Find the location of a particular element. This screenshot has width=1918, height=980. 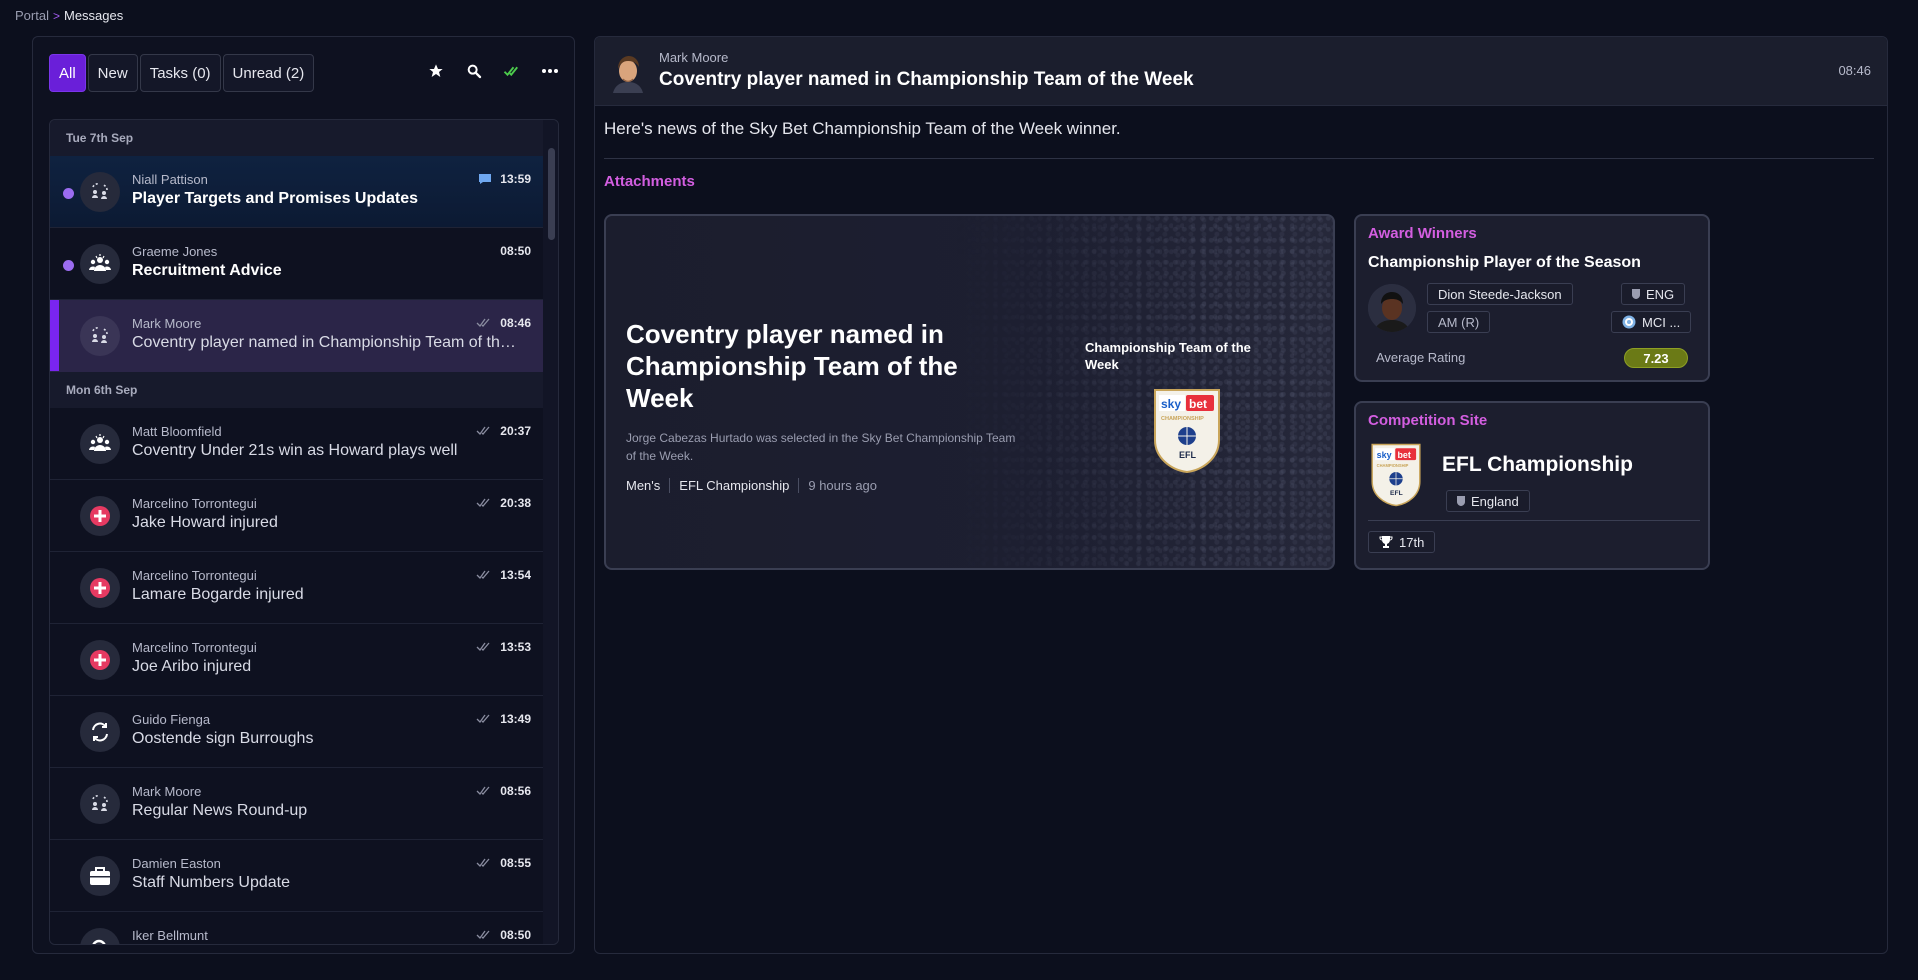

message-meta: 13:54 is located at coordinates (503, 575).